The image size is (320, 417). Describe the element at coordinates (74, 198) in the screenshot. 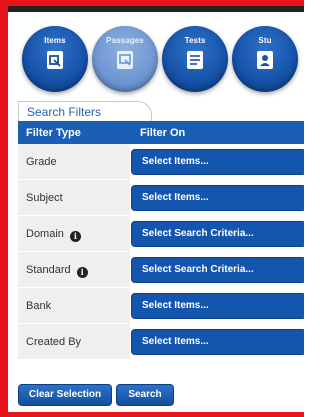

I see `filter-label-subject: Subject` at that location.